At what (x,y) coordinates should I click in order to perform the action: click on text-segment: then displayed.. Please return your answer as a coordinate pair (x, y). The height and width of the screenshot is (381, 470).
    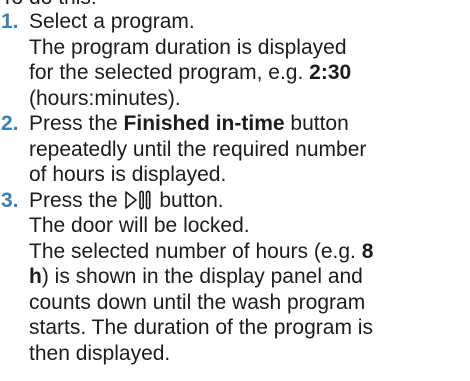
    Looking at the image, I should click on (100, 353).